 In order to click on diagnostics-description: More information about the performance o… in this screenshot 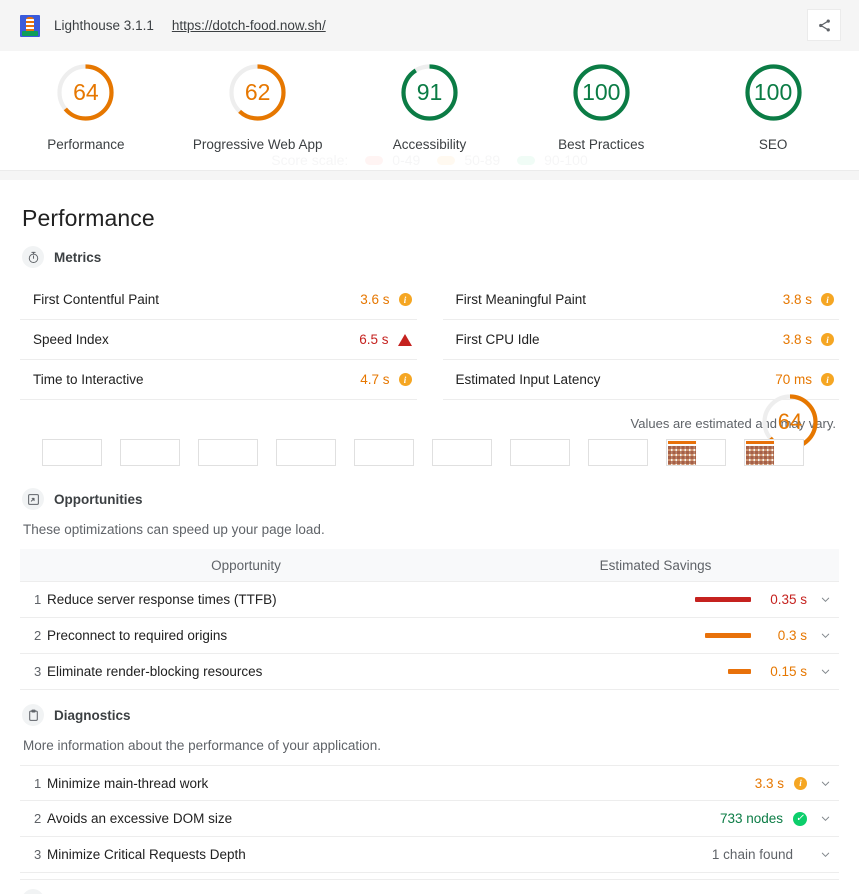, I will do `click(202, 745)`.